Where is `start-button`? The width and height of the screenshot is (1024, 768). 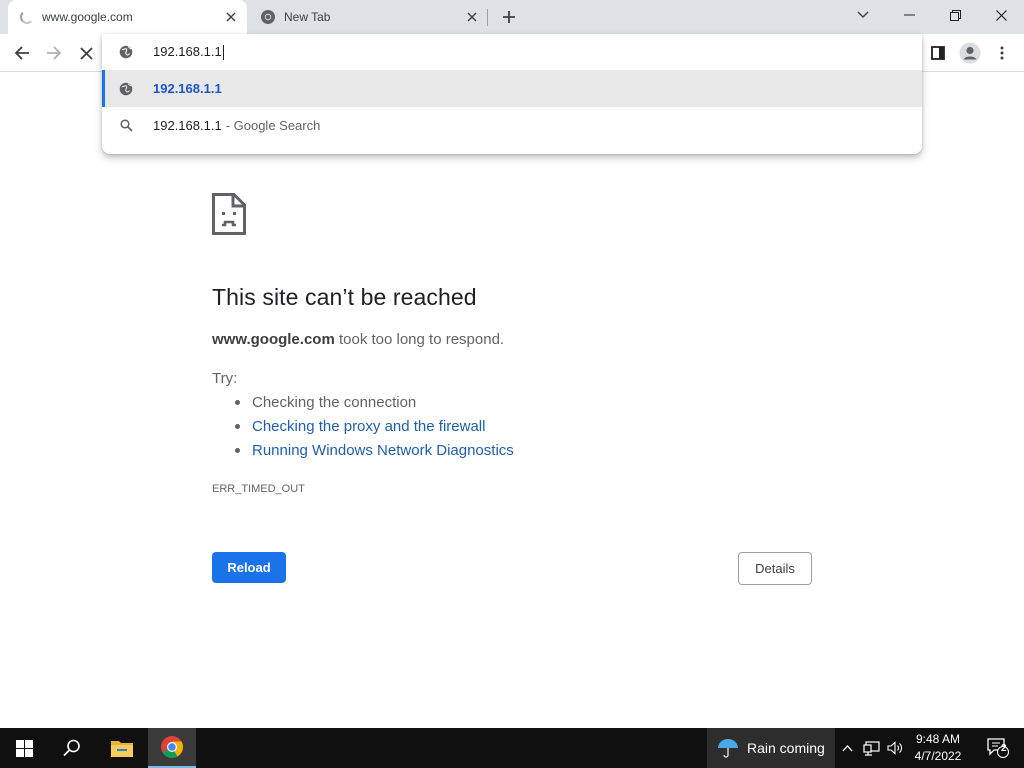
start-button is located at coordinates (24, 748).